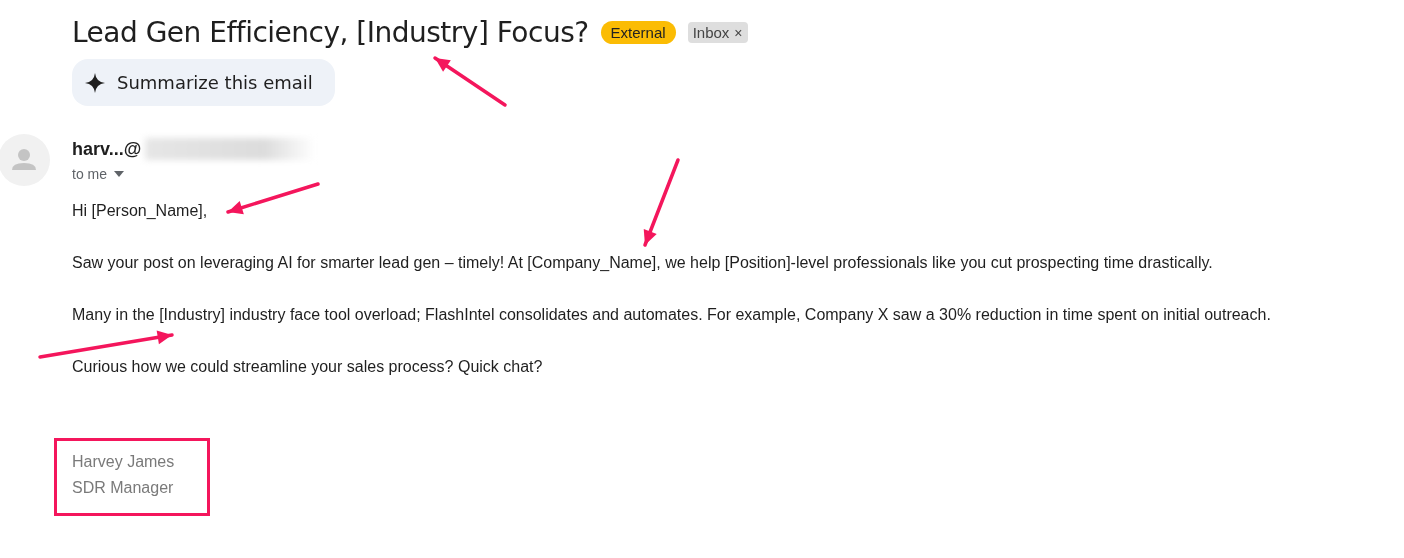 Image resolution: width=1404 pixels, height=558 pixels. What do you see at coordinates (124, 462) in the screenshot?
I see `signature-line: Harvey James` at bounding box center [124, 462].